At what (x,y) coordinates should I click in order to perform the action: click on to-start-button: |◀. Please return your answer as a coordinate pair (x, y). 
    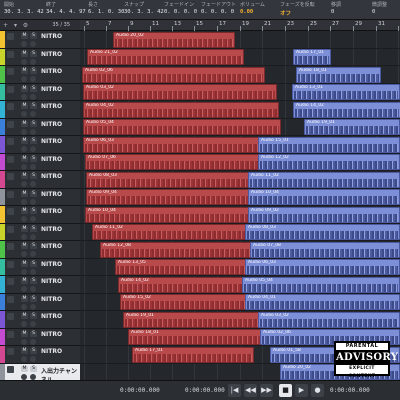
    Looking at the image, I should click on (234, 390).